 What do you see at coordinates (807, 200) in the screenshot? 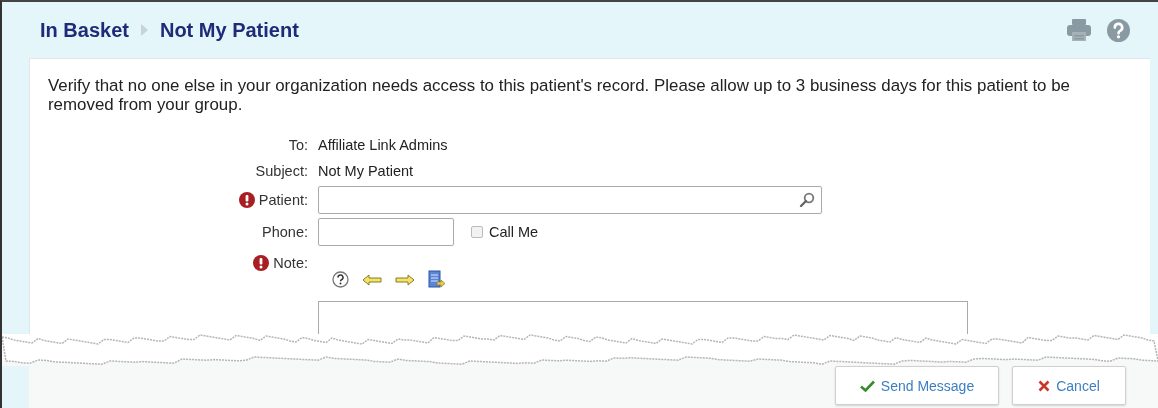
I see `search-icon` at bounding box center [807, 200].